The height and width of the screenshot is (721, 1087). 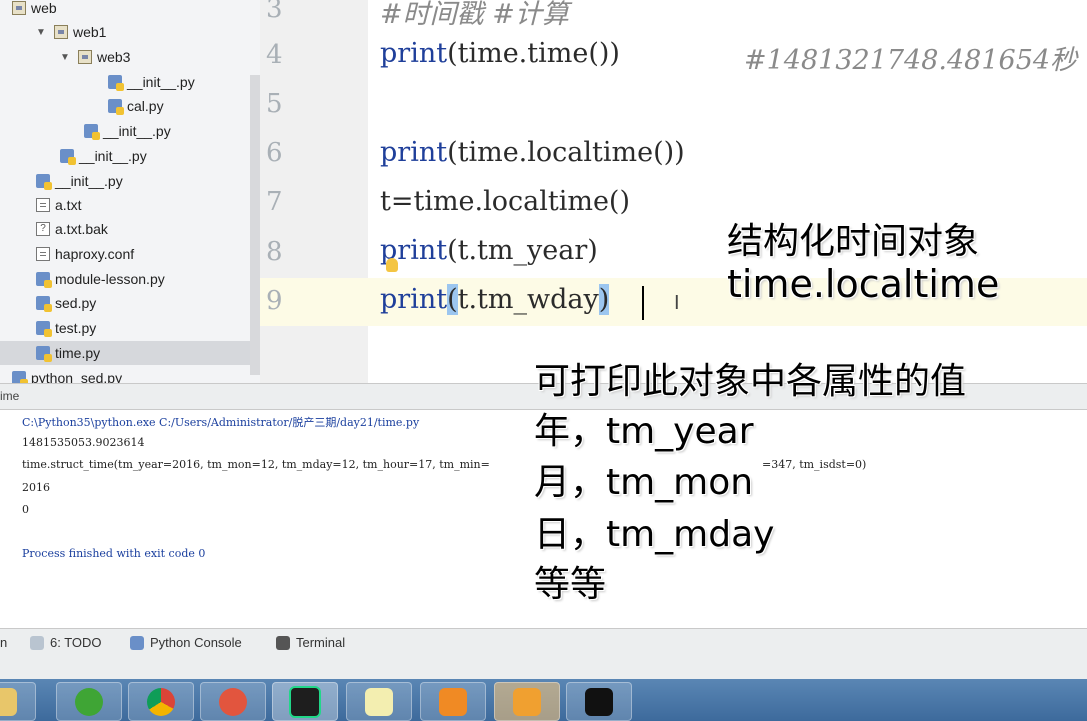 I want to click on pycharm-icon, so click(x=305, y=701).